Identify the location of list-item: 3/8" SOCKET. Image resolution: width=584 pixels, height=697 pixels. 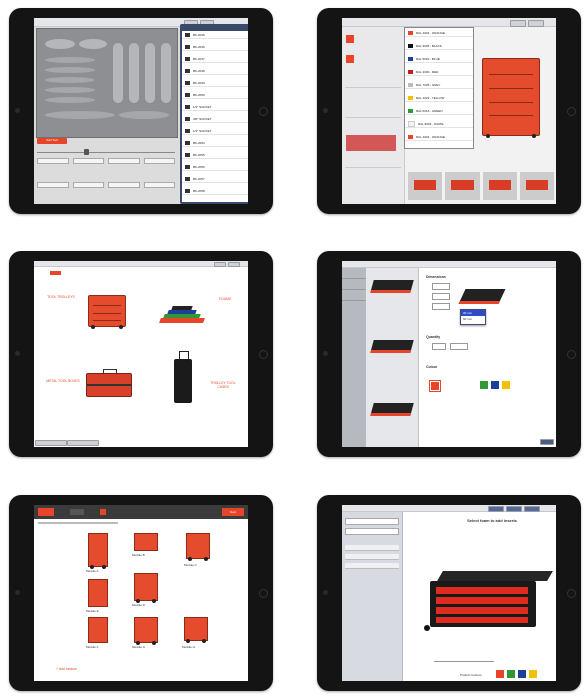
(215, 119).